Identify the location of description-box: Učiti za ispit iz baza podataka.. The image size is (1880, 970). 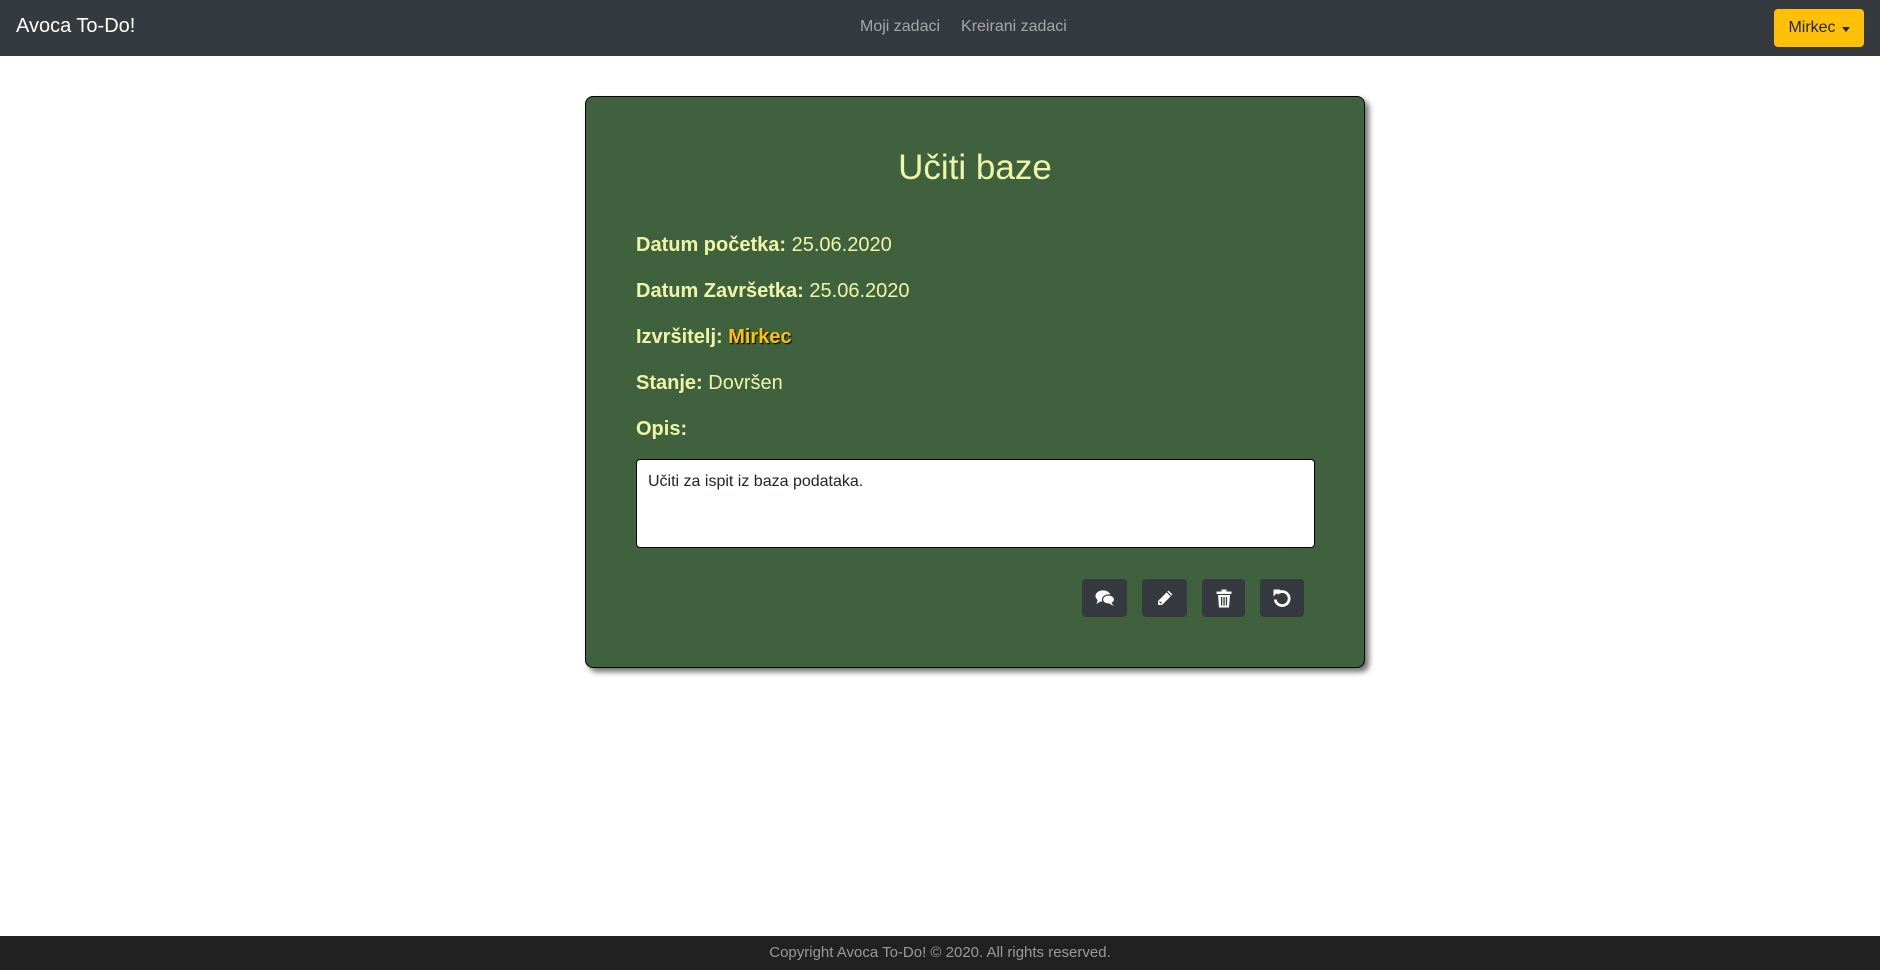
(975, 503).